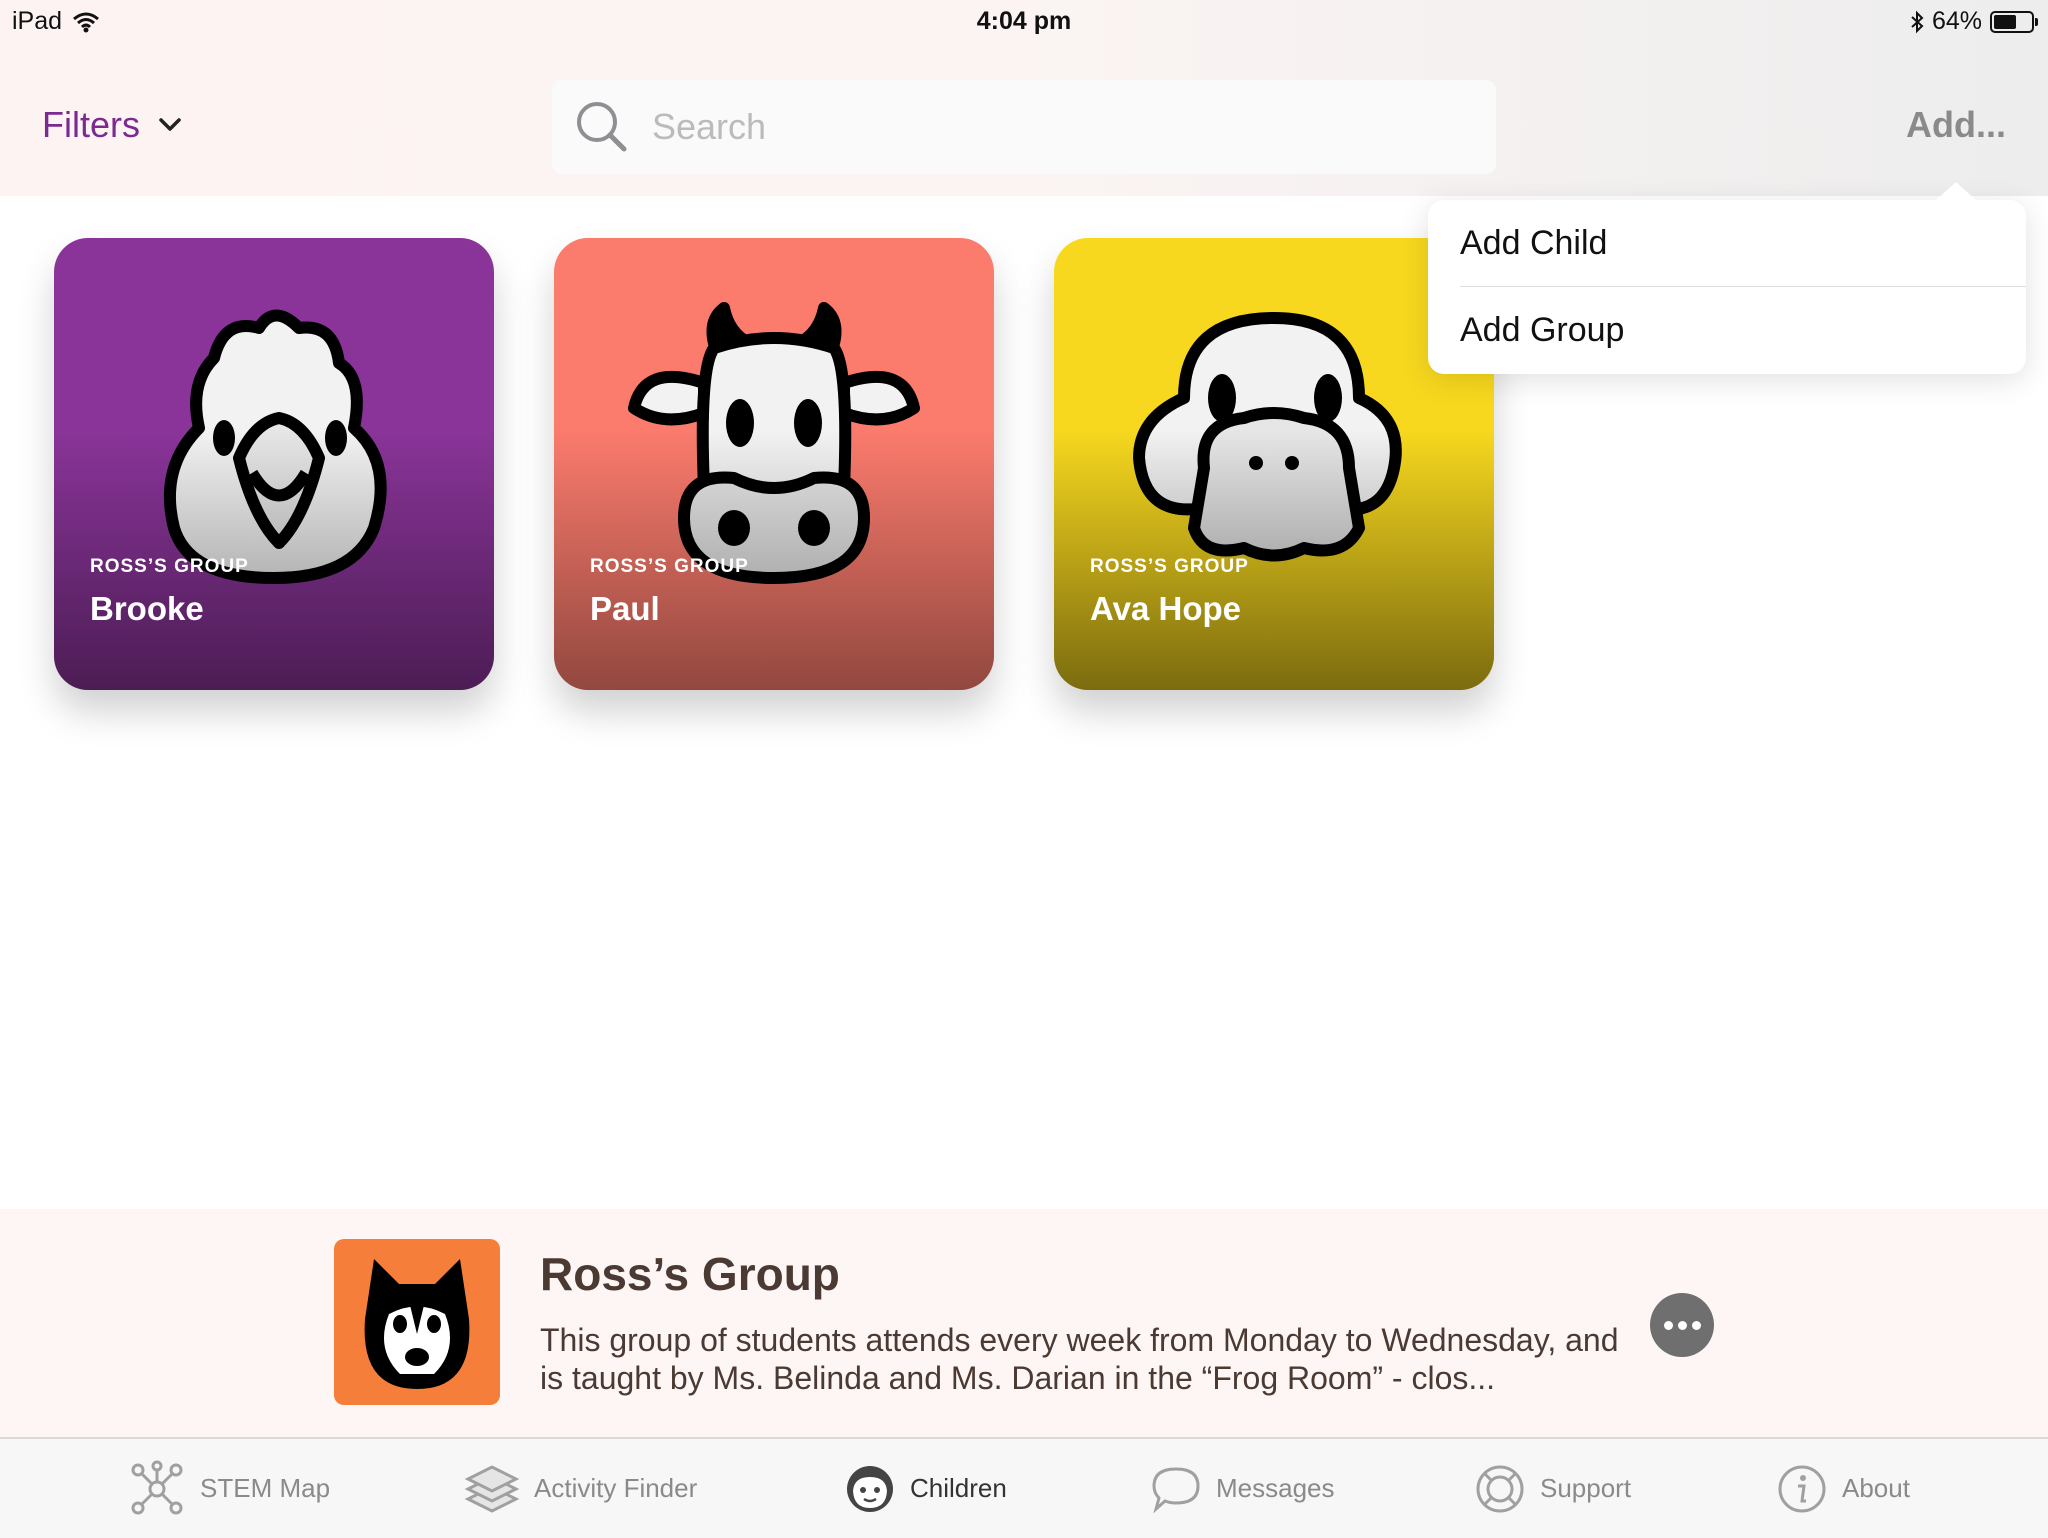 The width and height of the screenshot is (2048, 1538). I want to click on speech-bubble-icon, so click(1176, 1489).